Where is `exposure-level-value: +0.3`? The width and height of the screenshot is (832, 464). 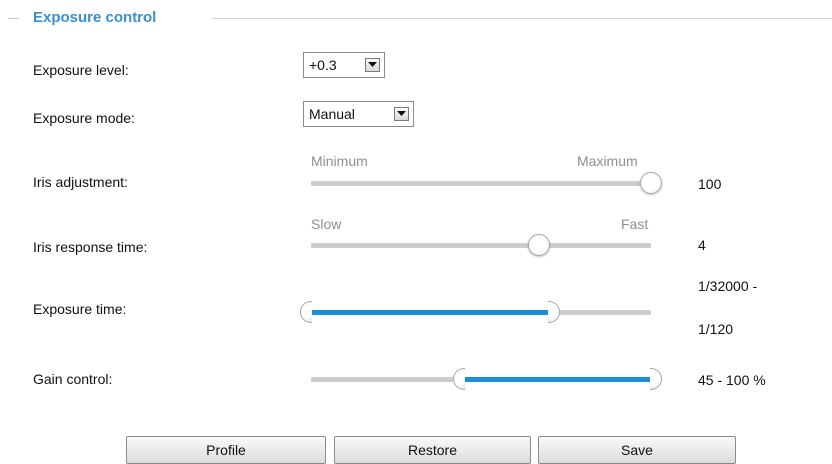 exposure-level-value: +0.3 is located at coordinates (323, 65).